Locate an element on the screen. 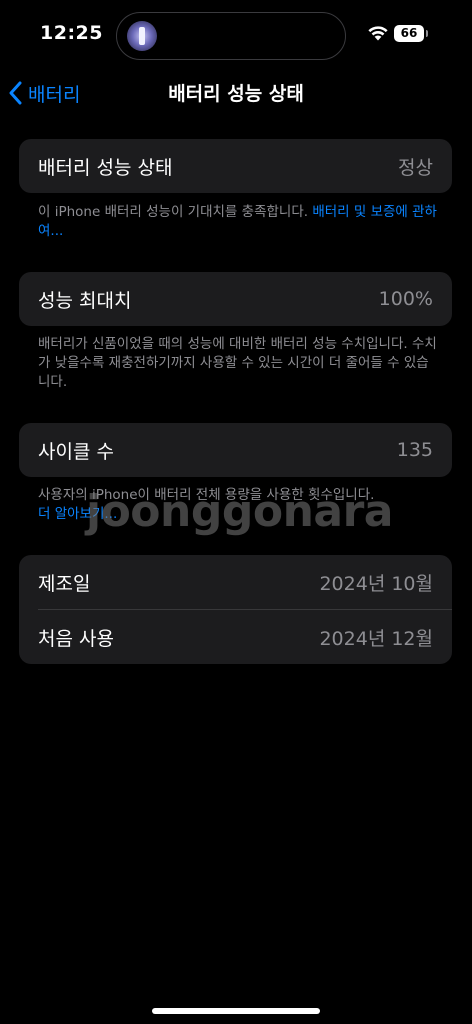 This screenshot has height=1024, width=472. dates-card: 제조일 2024년 10월 처음 사용 2024년 12월 is located at coordinates (235, 609).